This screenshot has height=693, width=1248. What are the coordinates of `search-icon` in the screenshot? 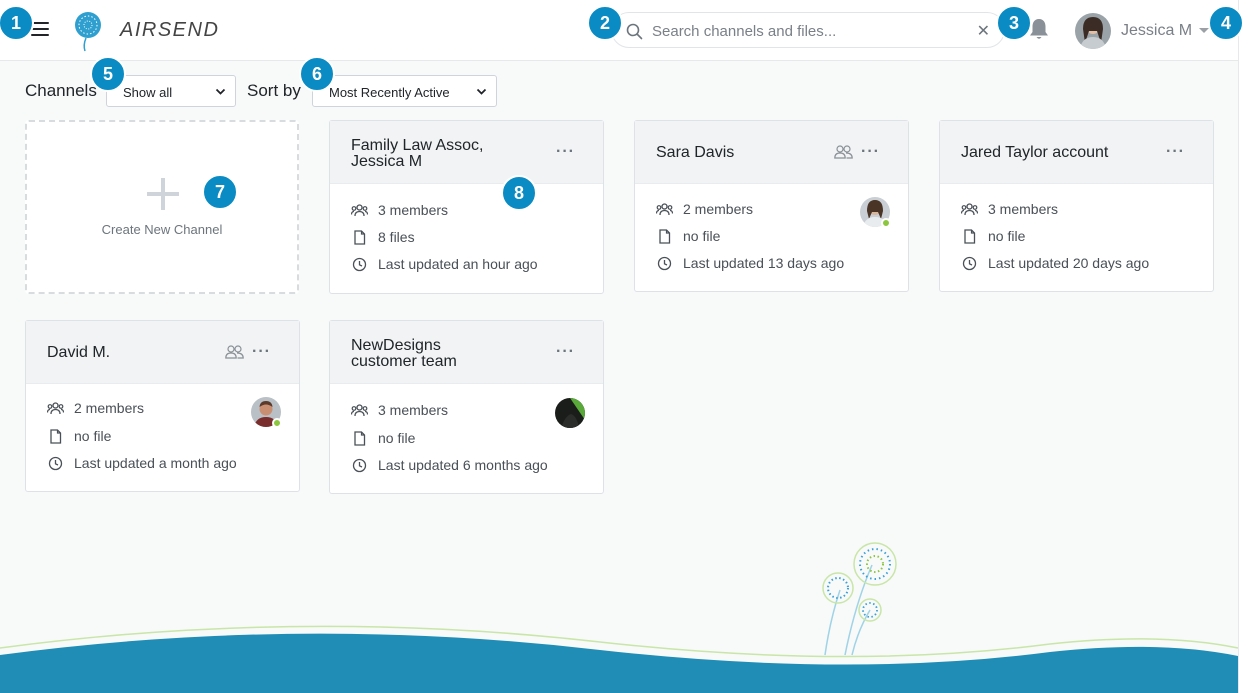 It's located at (634, 31).